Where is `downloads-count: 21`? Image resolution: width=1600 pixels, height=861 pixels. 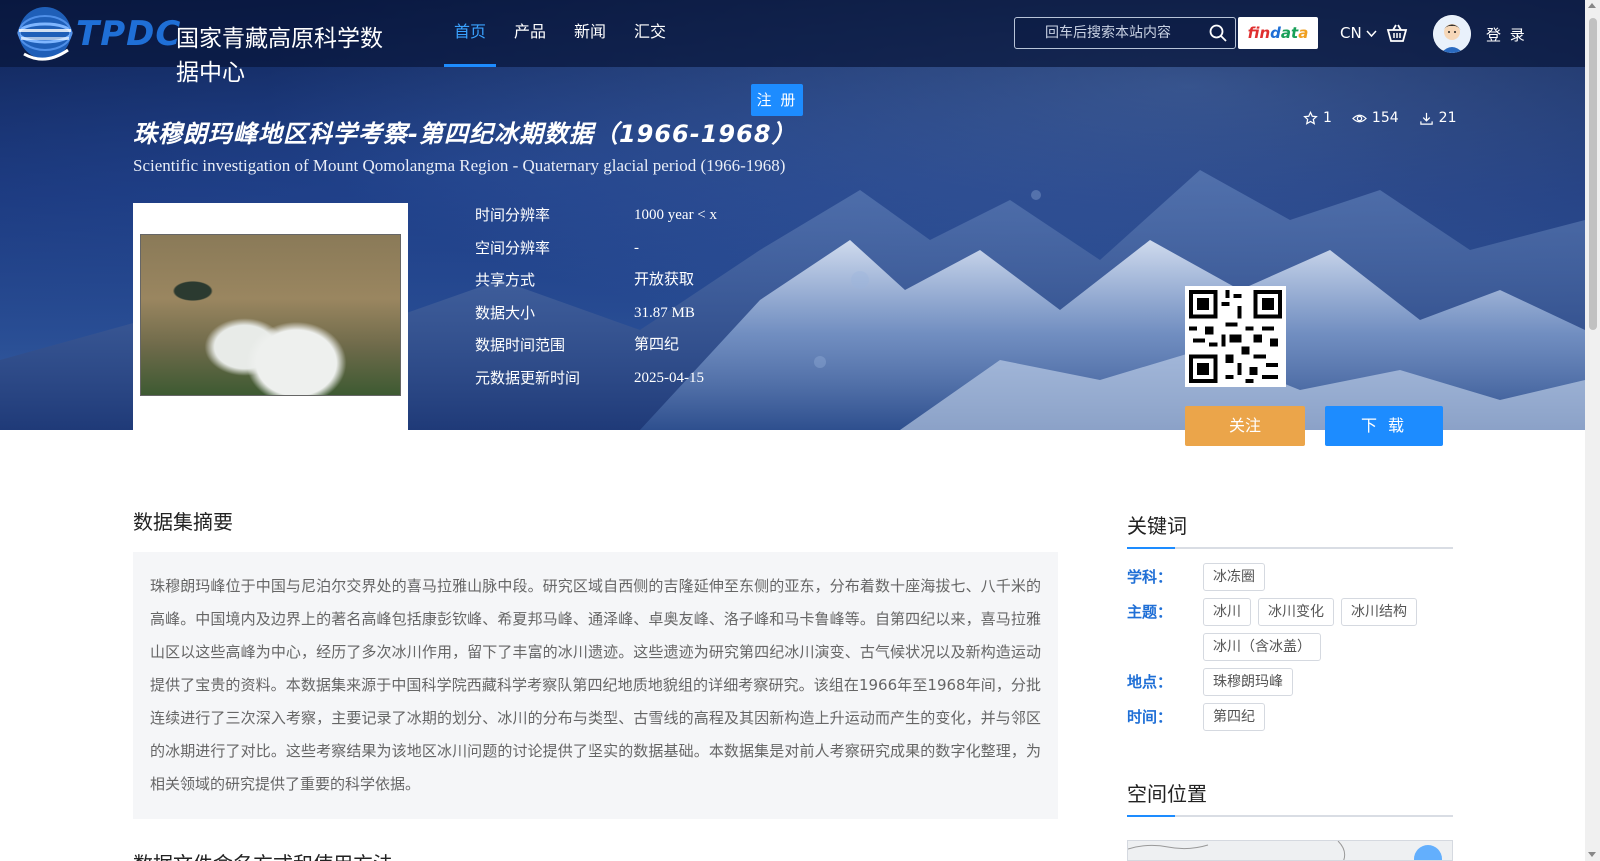
downloads-count: 21 is located at coordinates (1447, 118).